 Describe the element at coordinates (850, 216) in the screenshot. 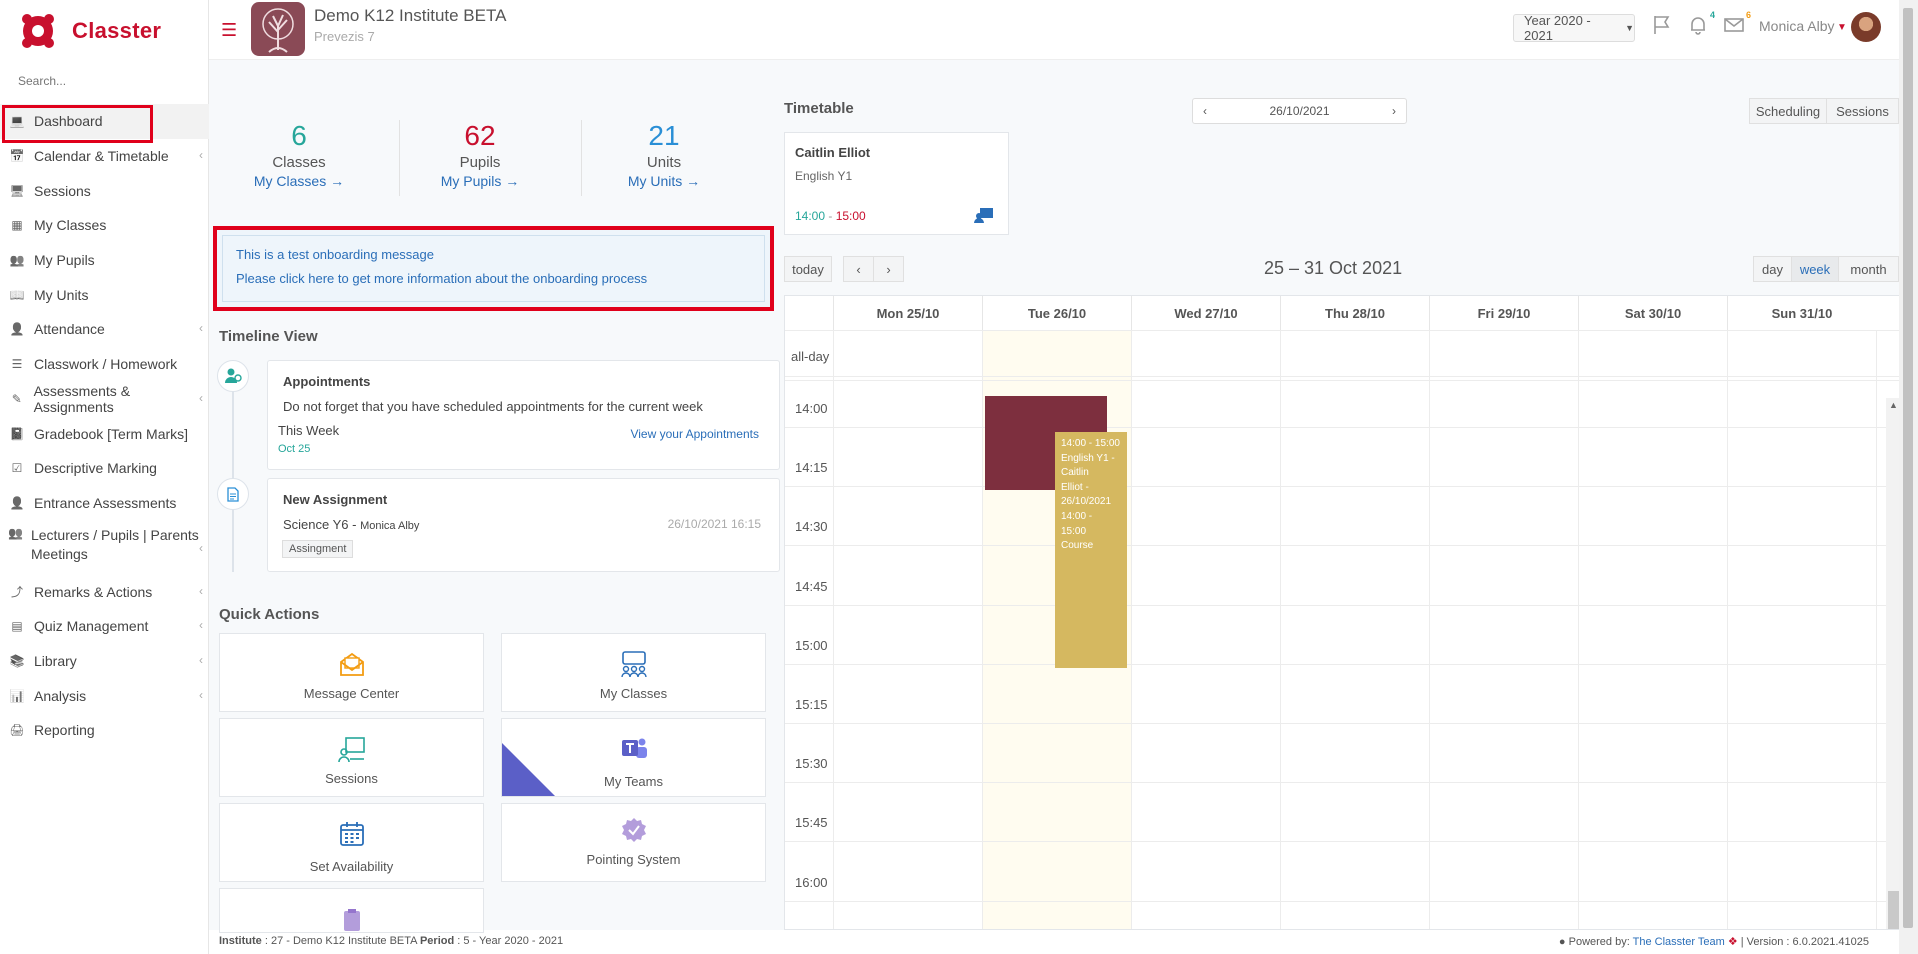

I see `session-end: 15:00` at that location.